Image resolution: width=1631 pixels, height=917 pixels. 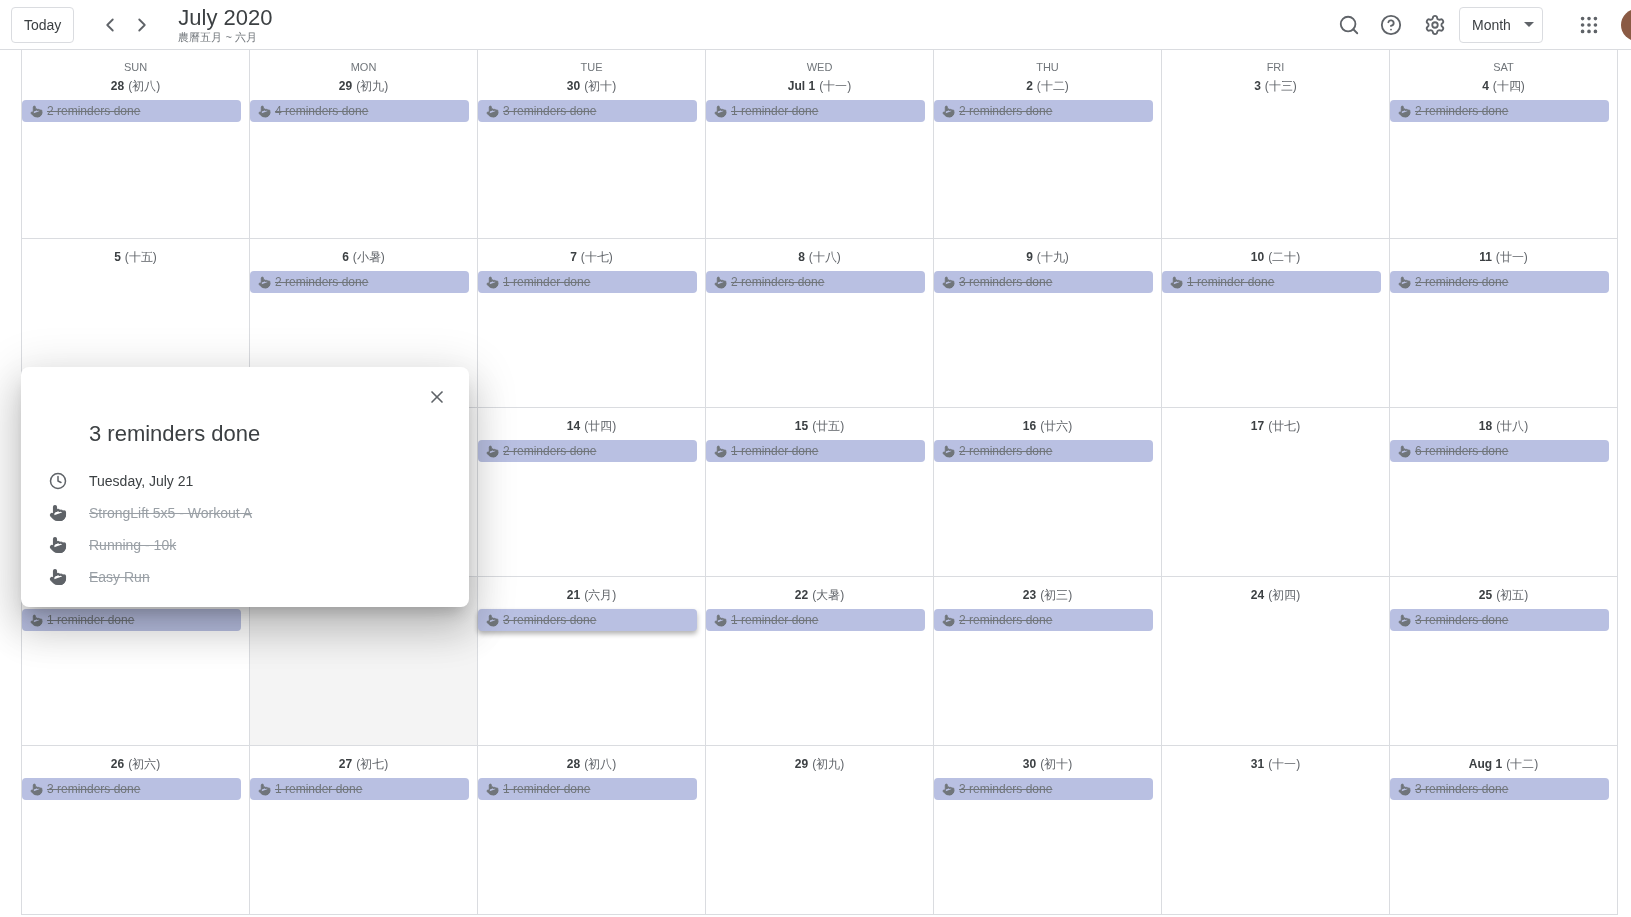 What do you see at coordinates (1048, 323) in the screenshot?
I see `day-cell: 9 (十九) 3 reminders done` at bounding box center [1048, 323].